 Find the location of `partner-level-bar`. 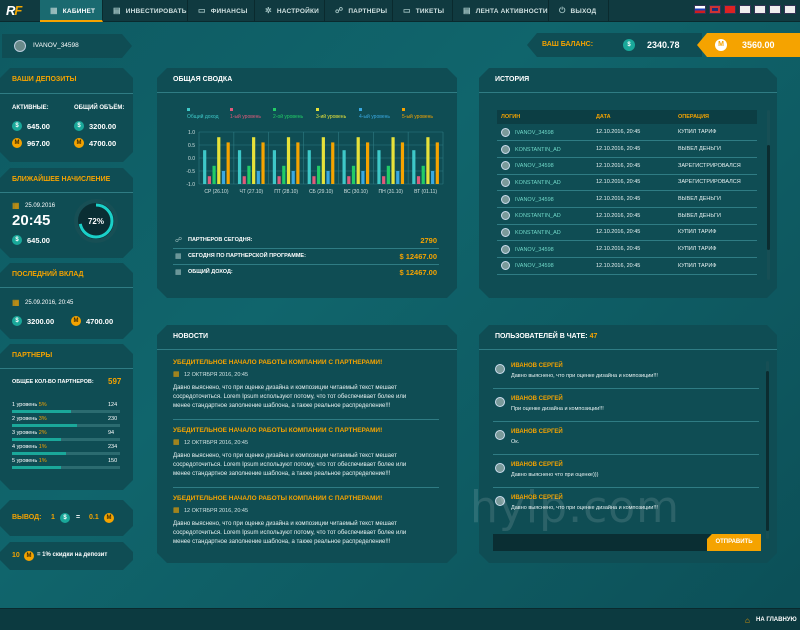

partner-level-bar is located at coordinates (66, 453).